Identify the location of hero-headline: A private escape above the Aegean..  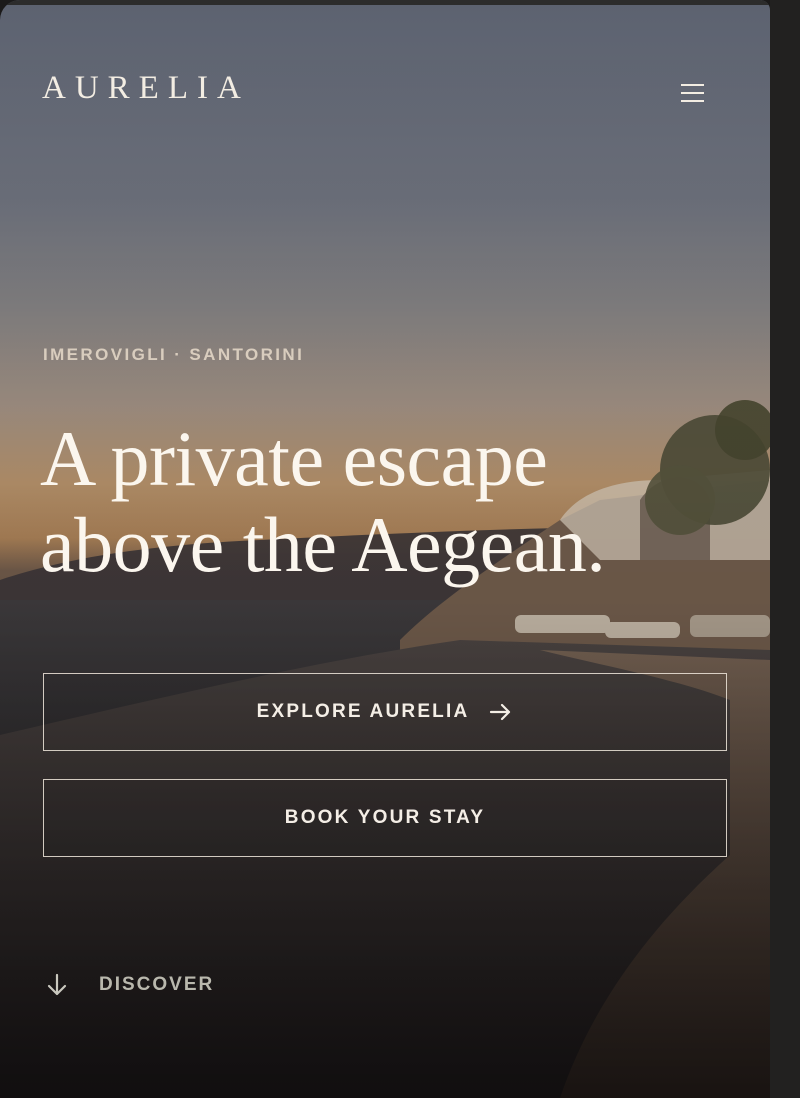
(400, 502).